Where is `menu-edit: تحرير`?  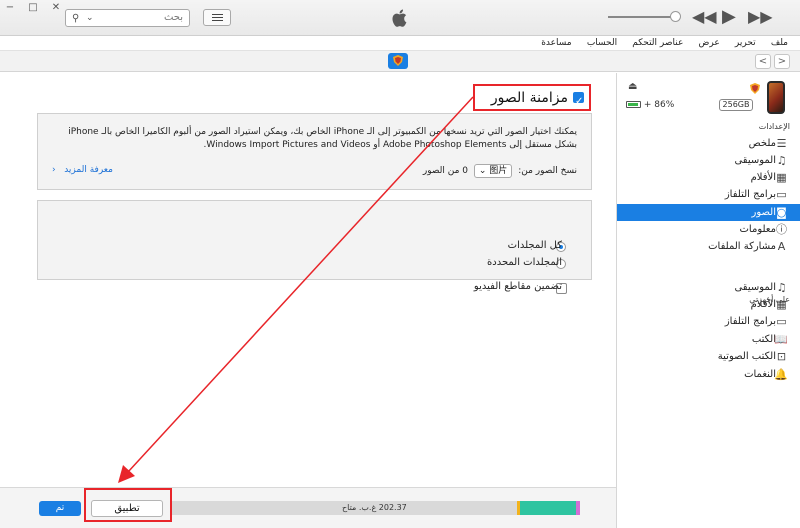 menu-edit: تحرير is located at coordinates (745, 43).